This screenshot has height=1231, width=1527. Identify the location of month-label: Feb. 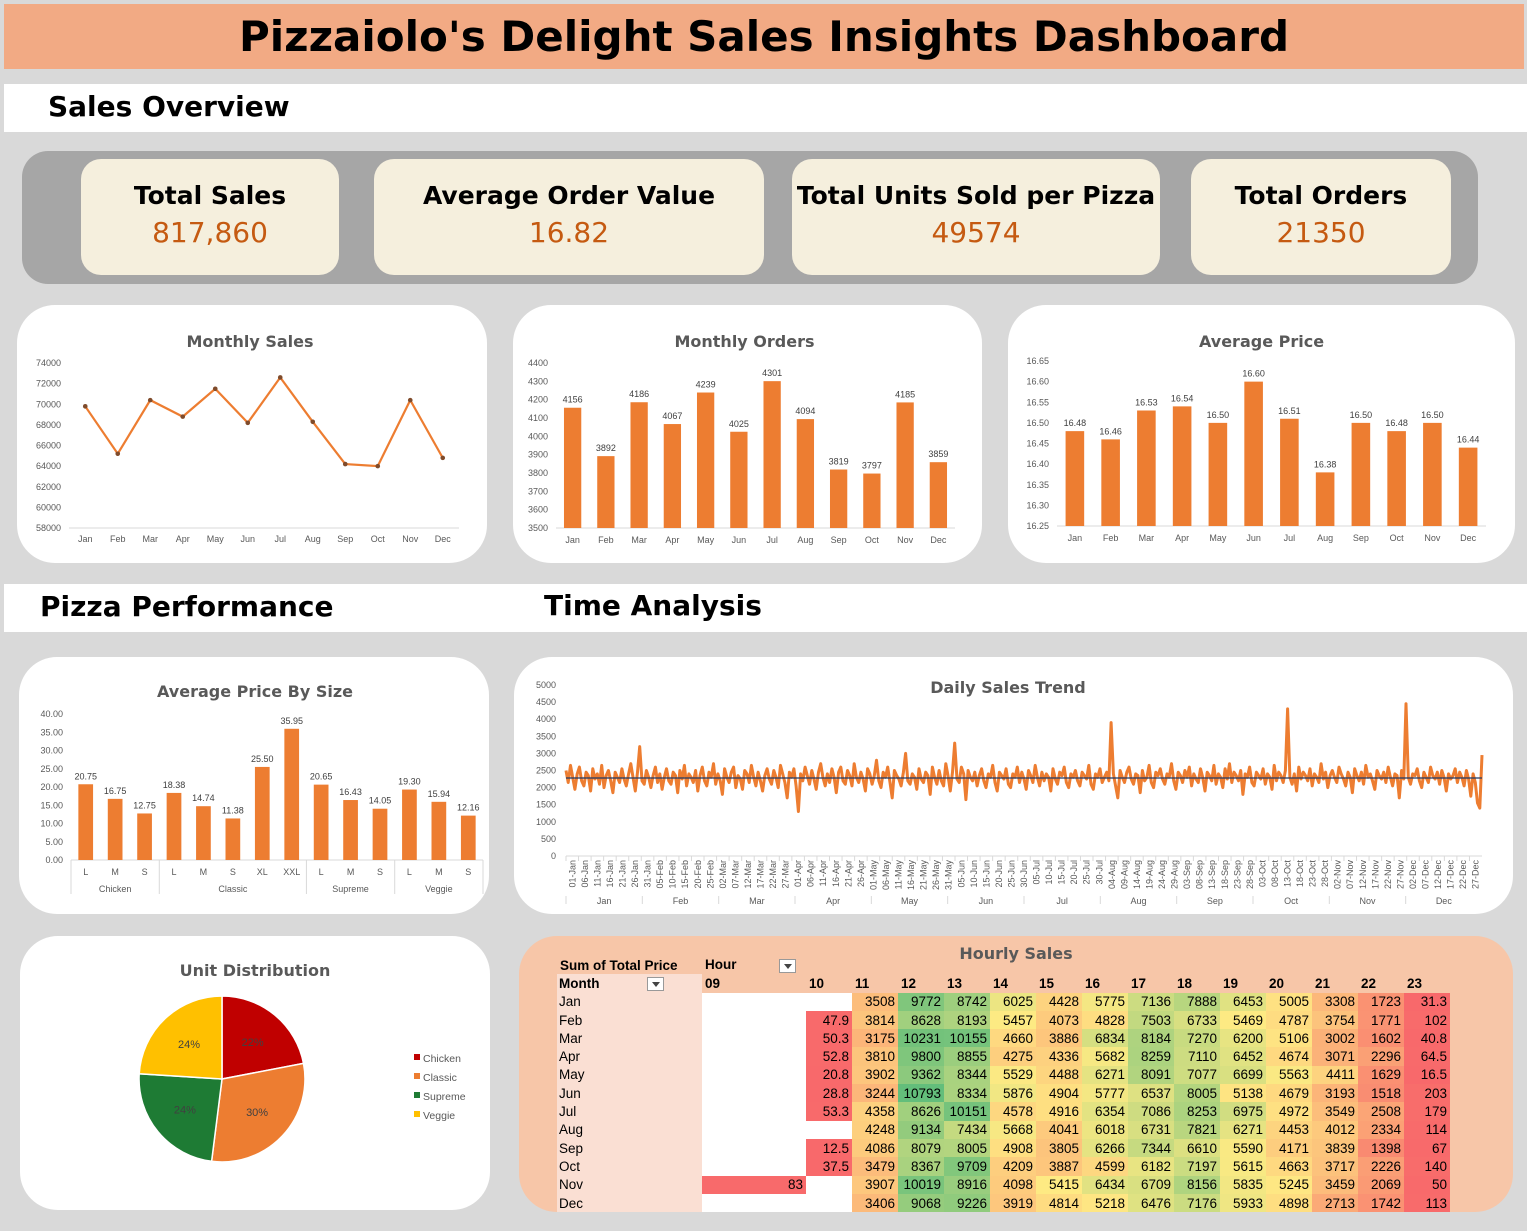
(629, 1020).